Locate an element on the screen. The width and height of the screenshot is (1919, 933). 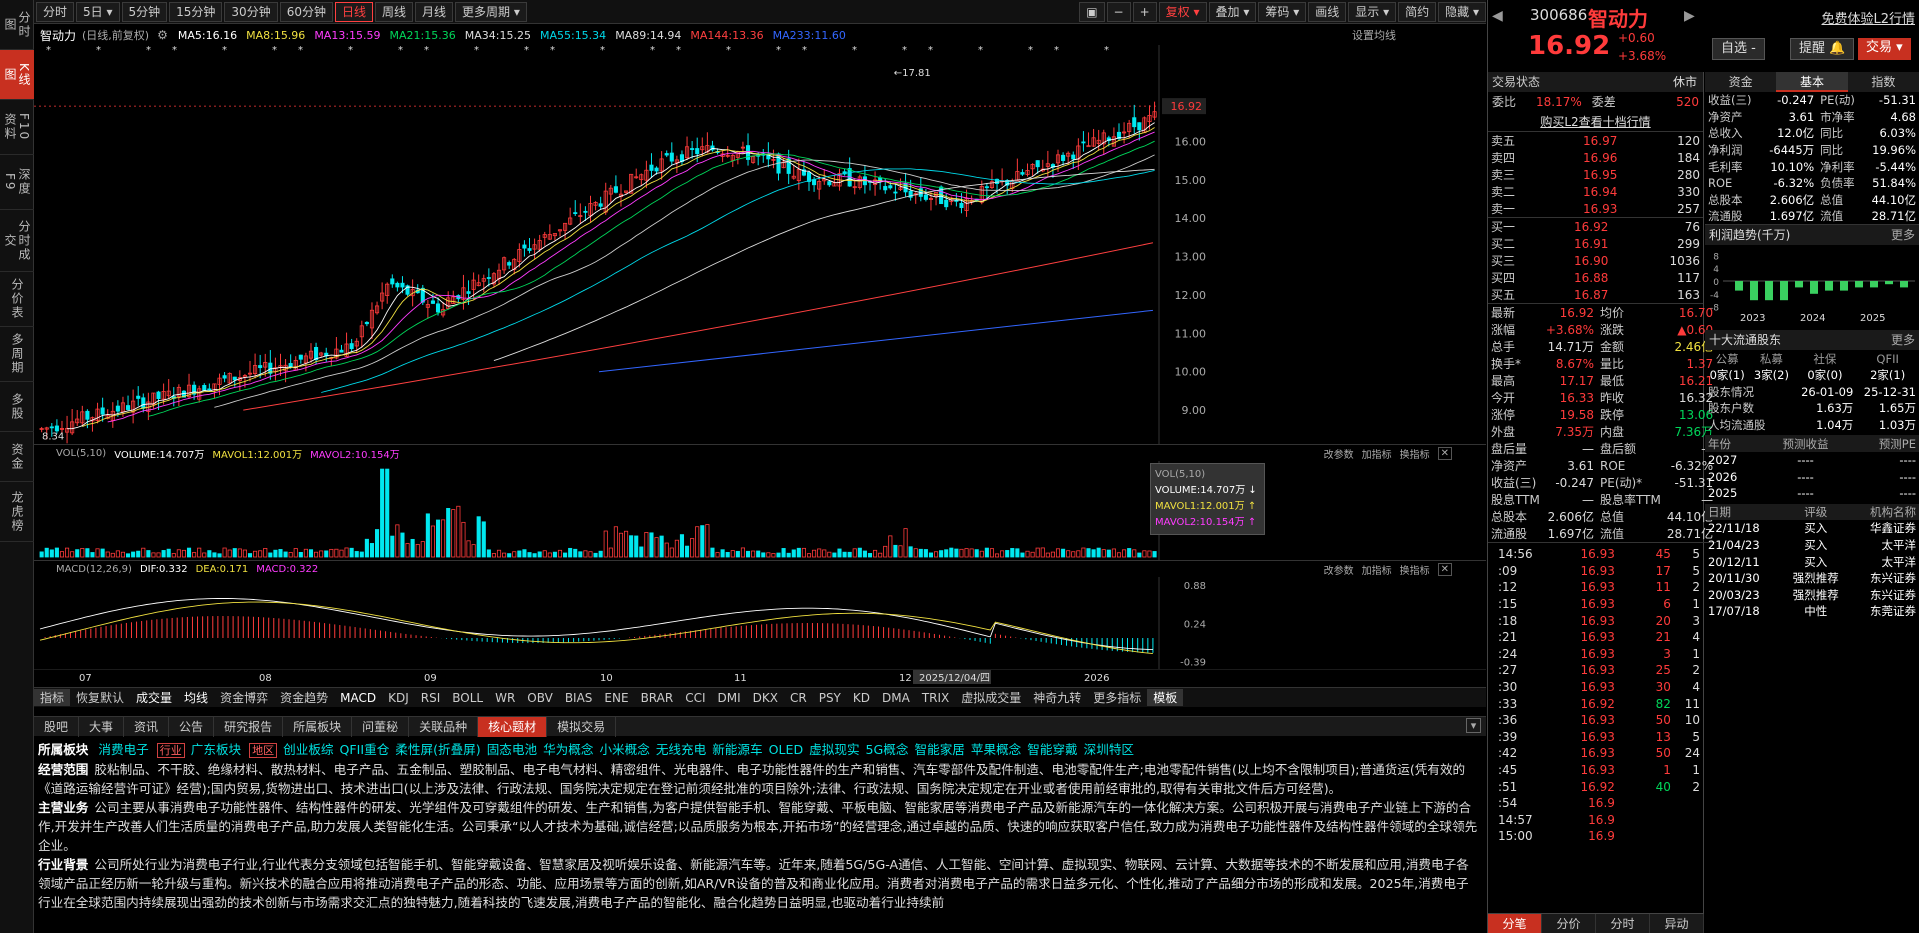
watchlist-button: 自选 - is located at coordinates (1738, 49).